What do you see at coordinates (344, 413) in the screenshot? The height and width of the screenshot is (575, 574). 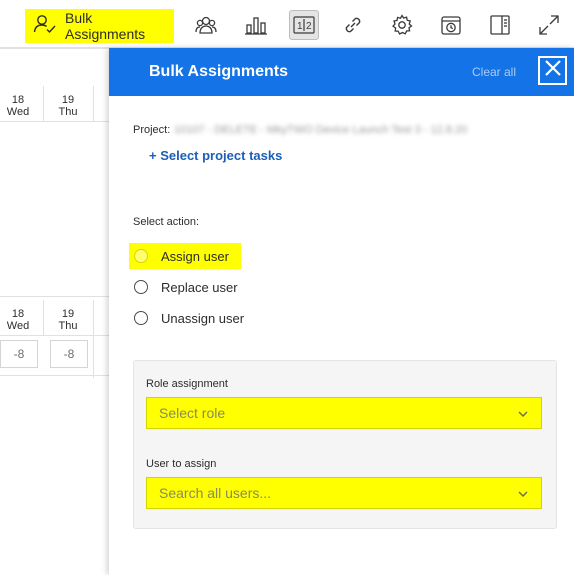 I see `select-role-dropdown: Select role` at bounding box center [344, 413].